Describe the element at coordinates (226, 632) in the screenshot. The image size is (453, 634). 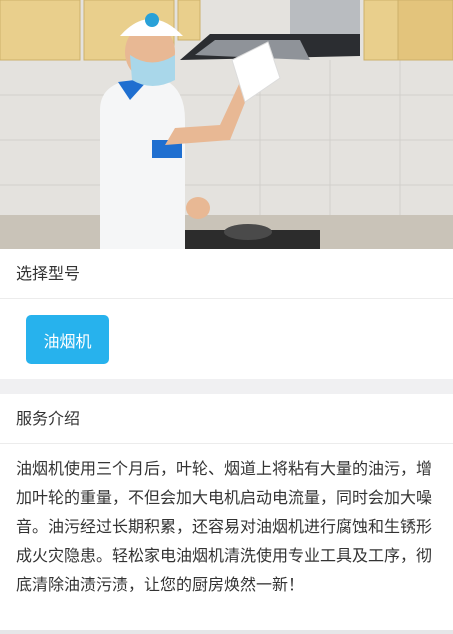
I see `bottom-divider` at that location.